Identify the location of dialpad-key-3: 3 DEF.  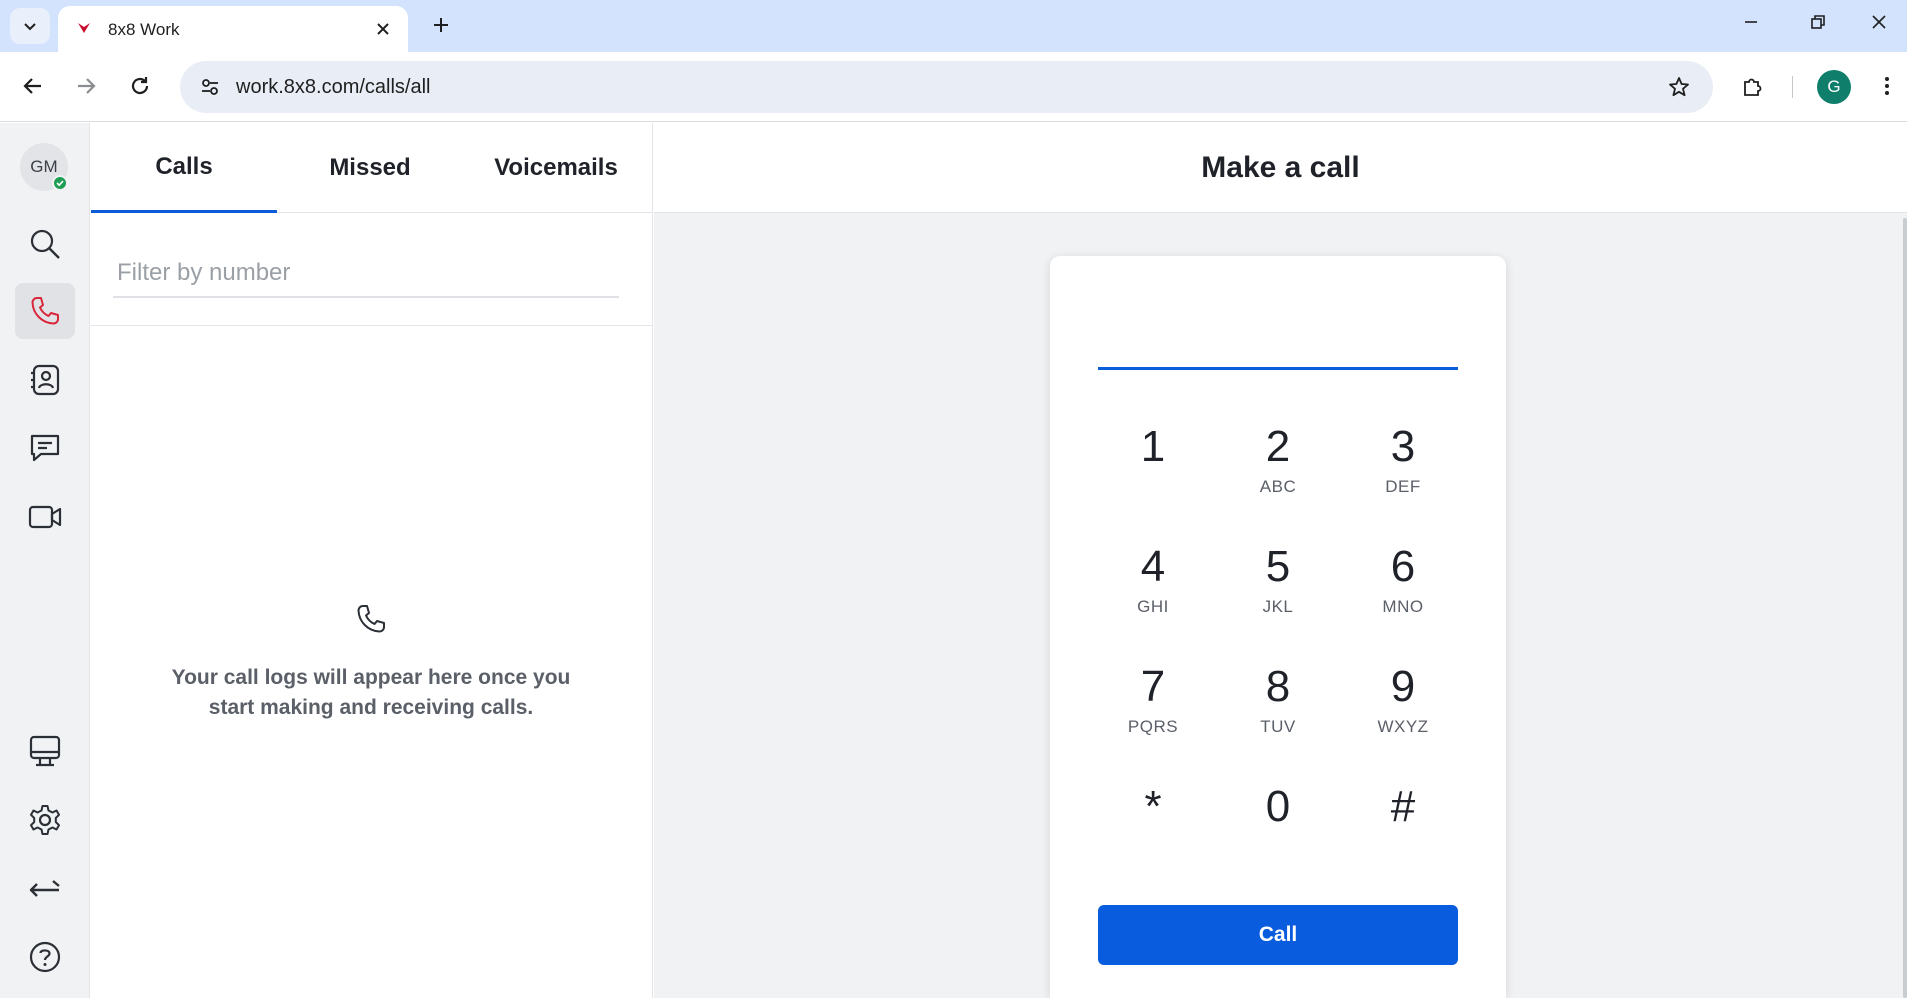
(1403, 459).